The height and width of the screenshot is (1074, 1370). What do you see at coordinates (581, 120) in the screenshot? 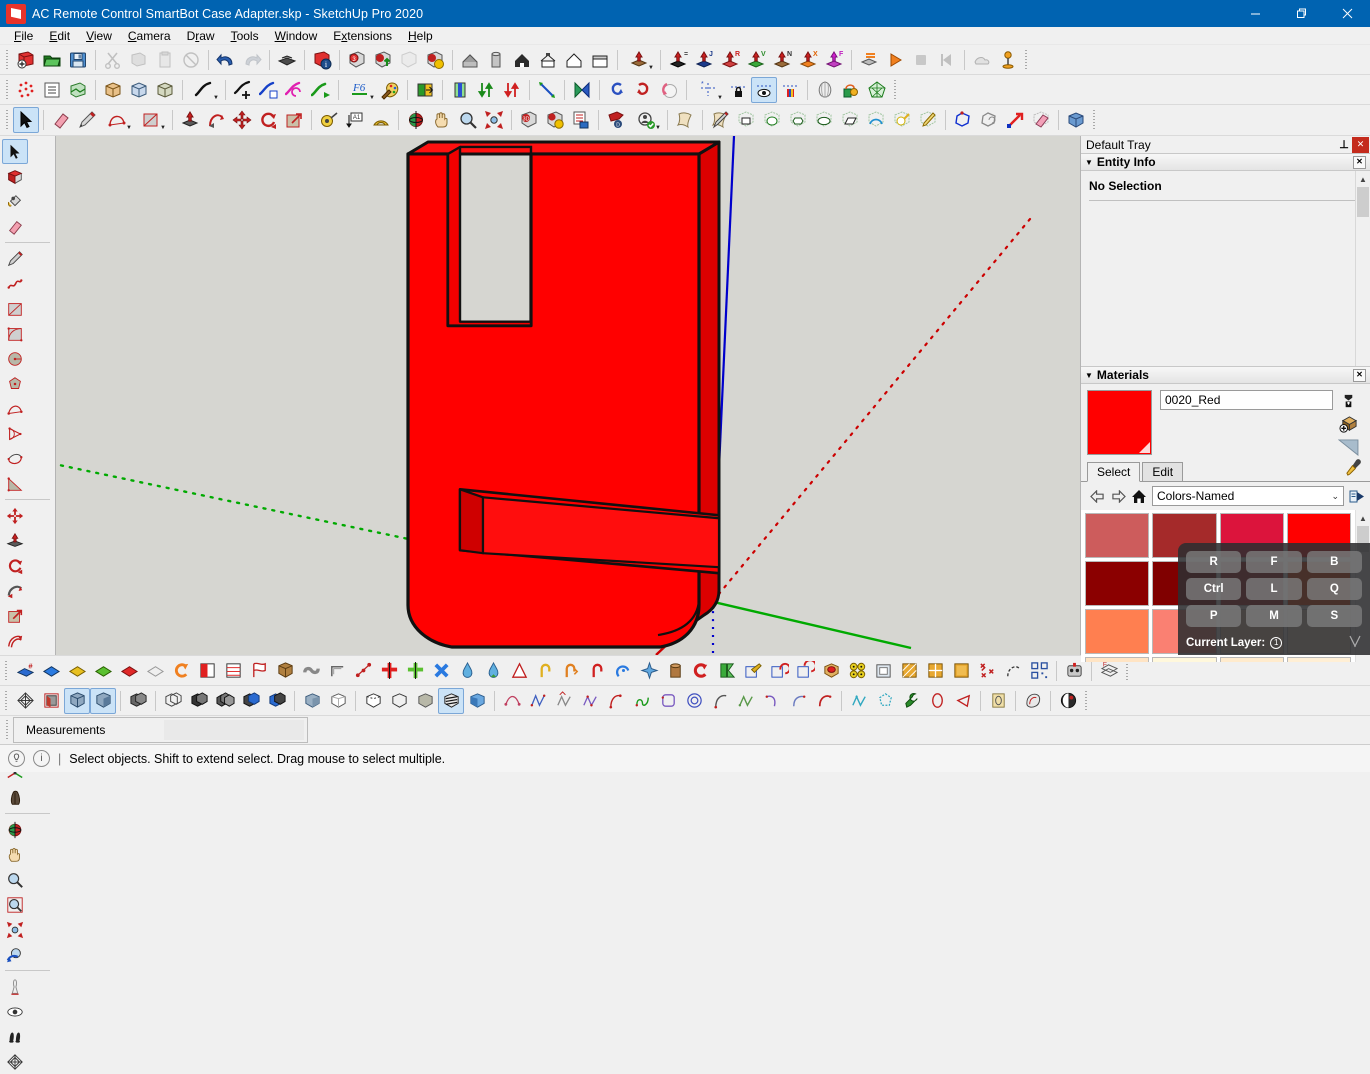
I see `component-list-icon` at bounding box center [581, 120].